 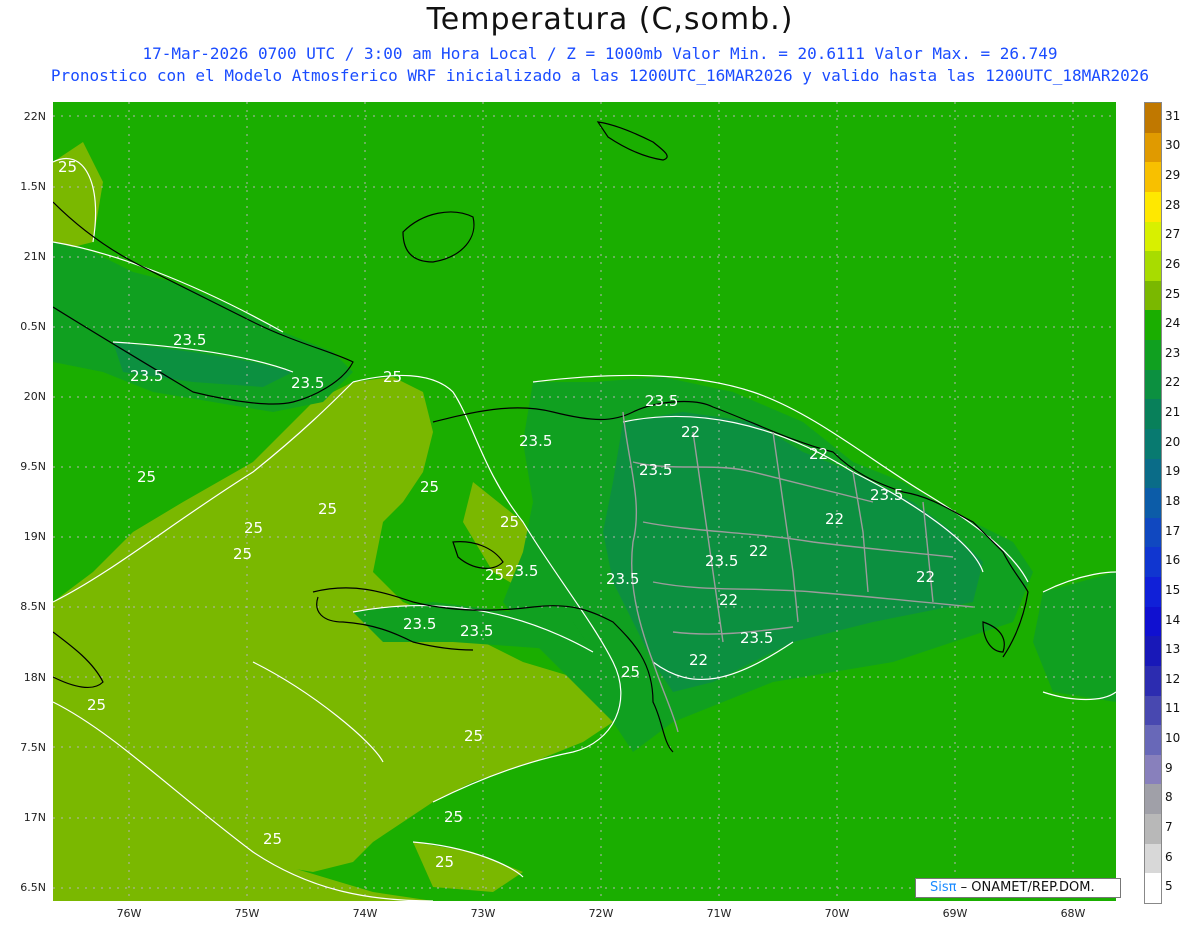 What do you see at coordinates (33, 887) in the screenshot?
I see `lat-label: 6.5N` at bounding box center [33, 887].